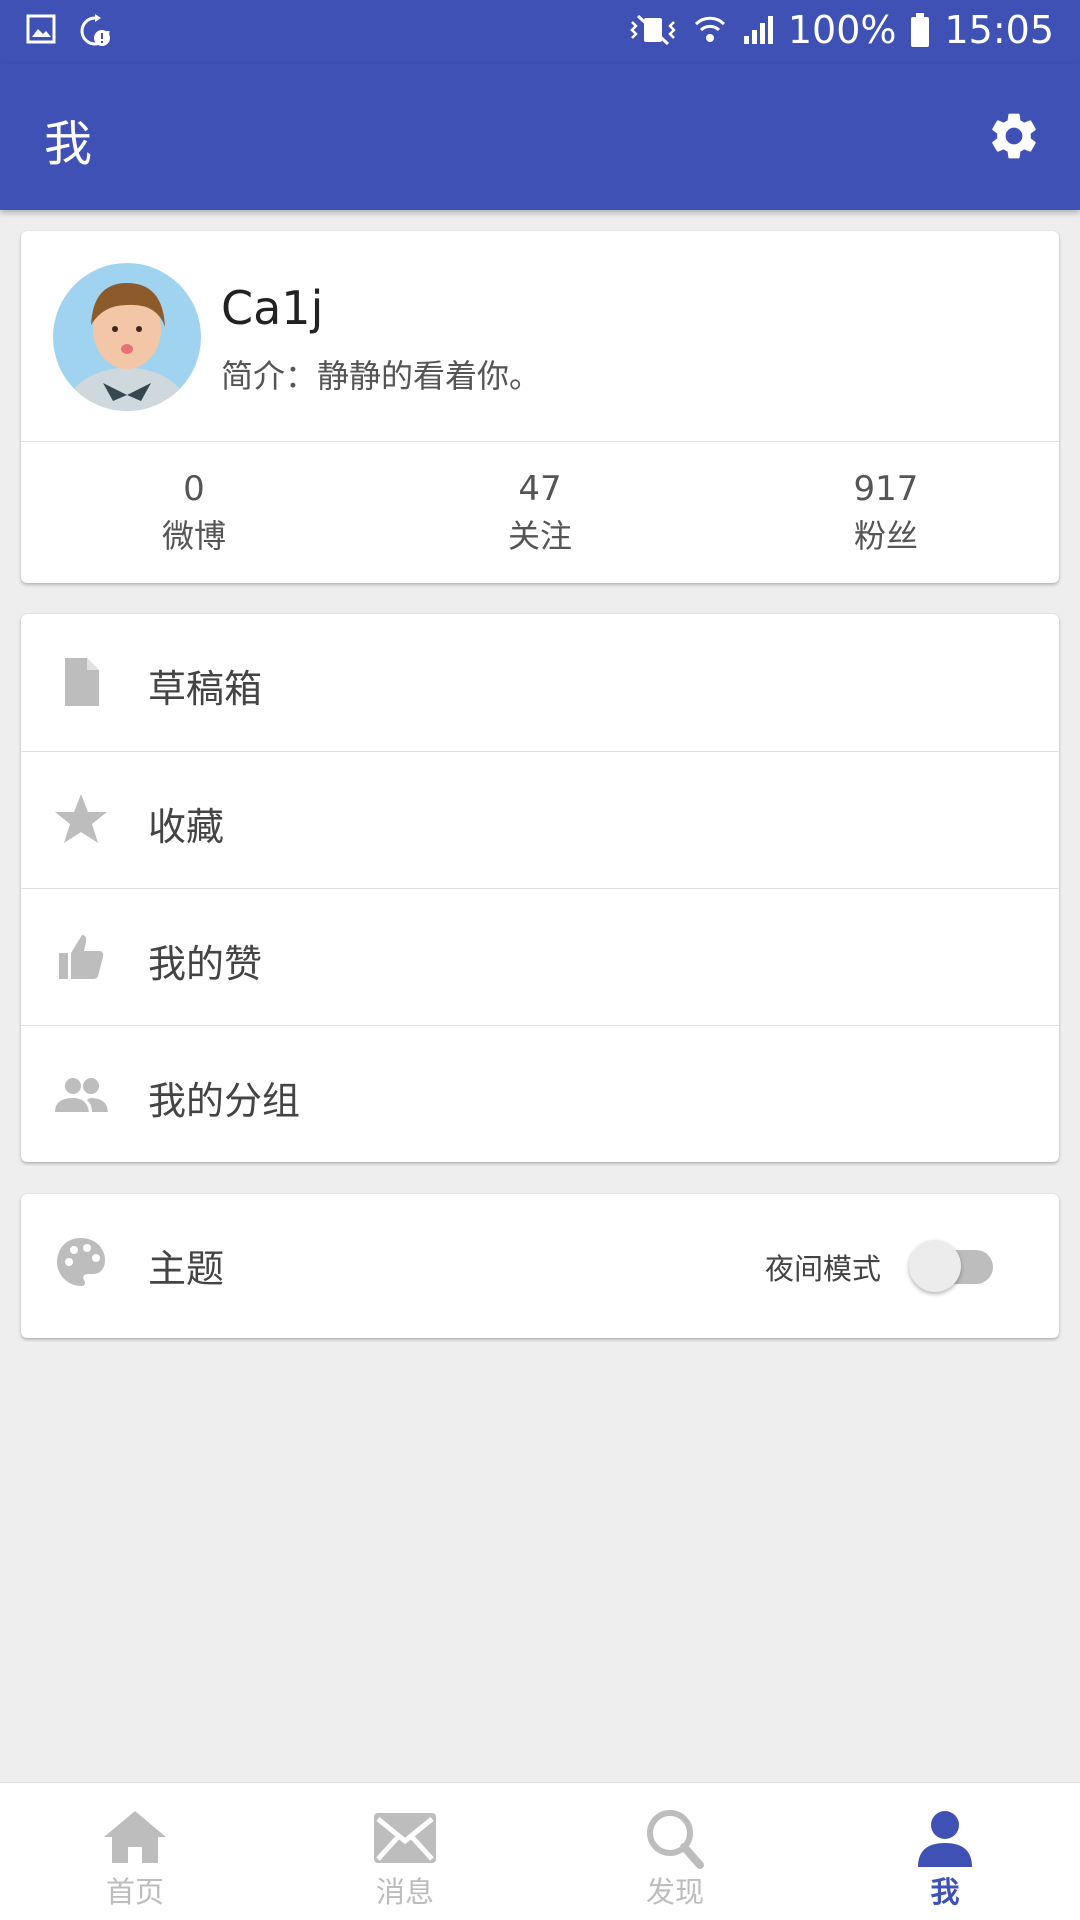  I want to click on menu-item-label: 我的赞, so click(205, 964).